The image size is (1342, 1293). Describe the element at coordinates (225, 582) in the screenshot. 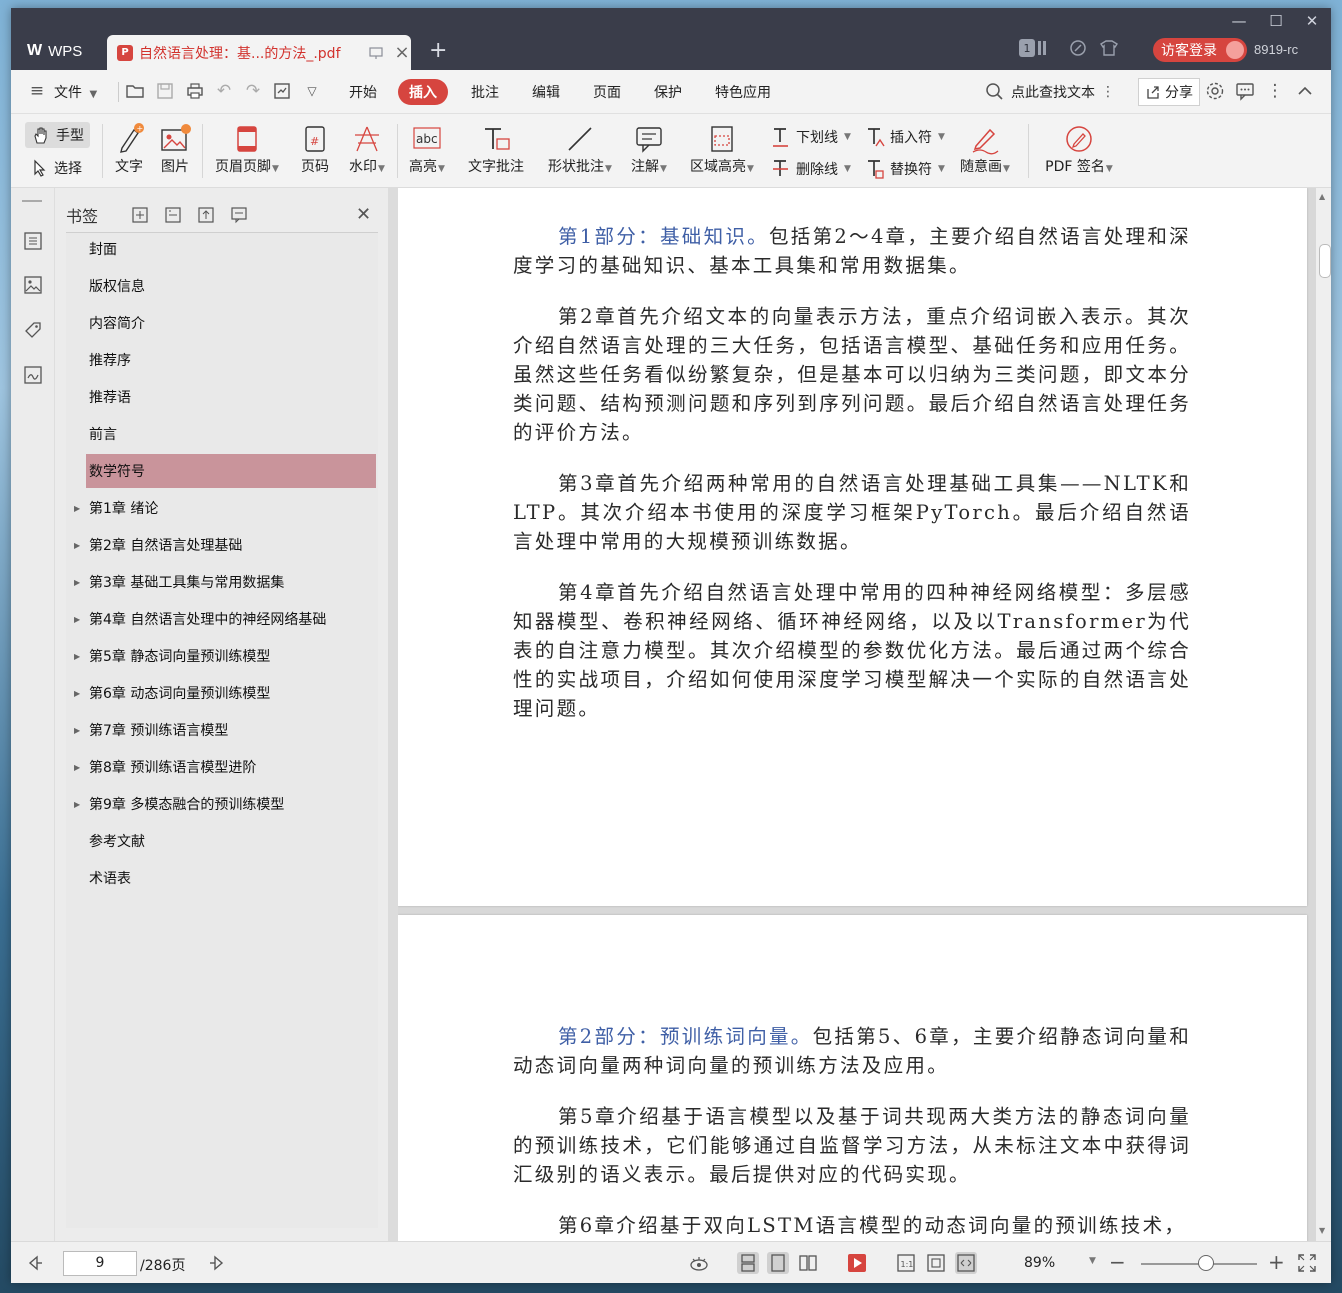

I see `bookmark-item: ▶ 第3章 基础工具集与常用数据集` at that location.